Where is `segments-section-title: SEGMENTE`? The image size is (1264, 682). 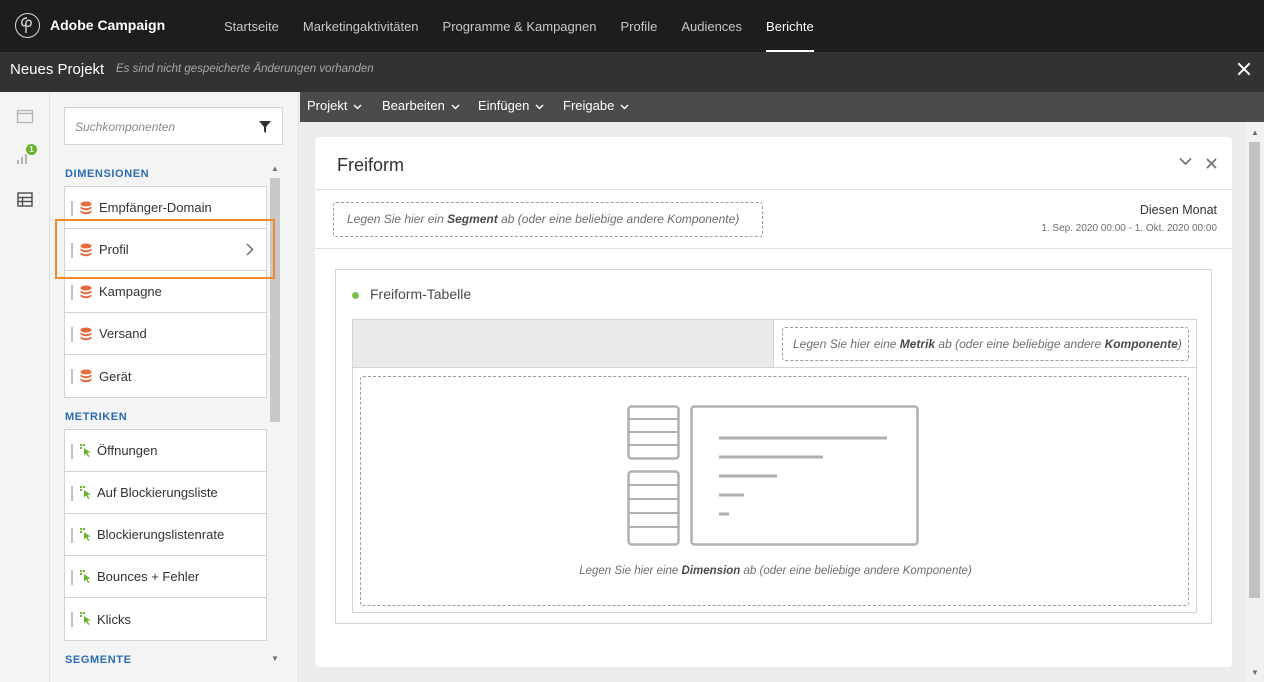 segments-section-title: SEGMENTE is located at coordinates (98, 660).